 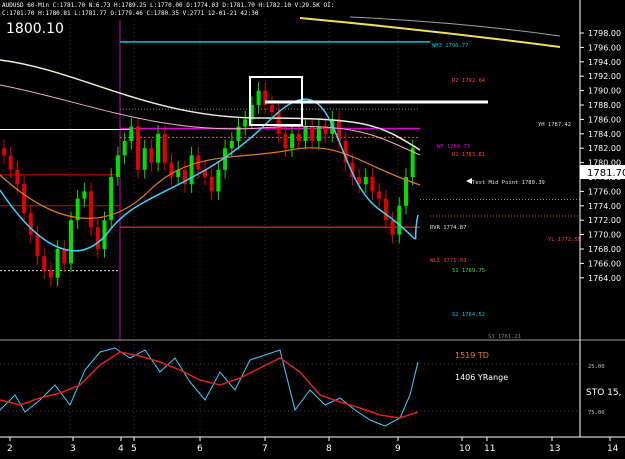 I want to click on price-tick-label: 1796.00, so click(x=604, y=47).